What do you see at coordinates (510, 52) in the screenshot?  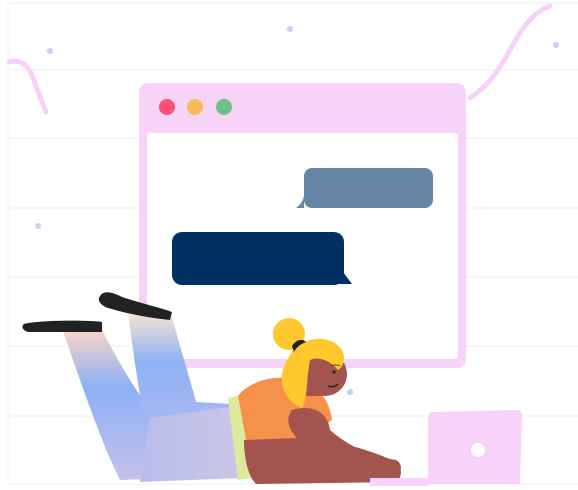 I see `right-squiggle` at bounding box center [510, 52].